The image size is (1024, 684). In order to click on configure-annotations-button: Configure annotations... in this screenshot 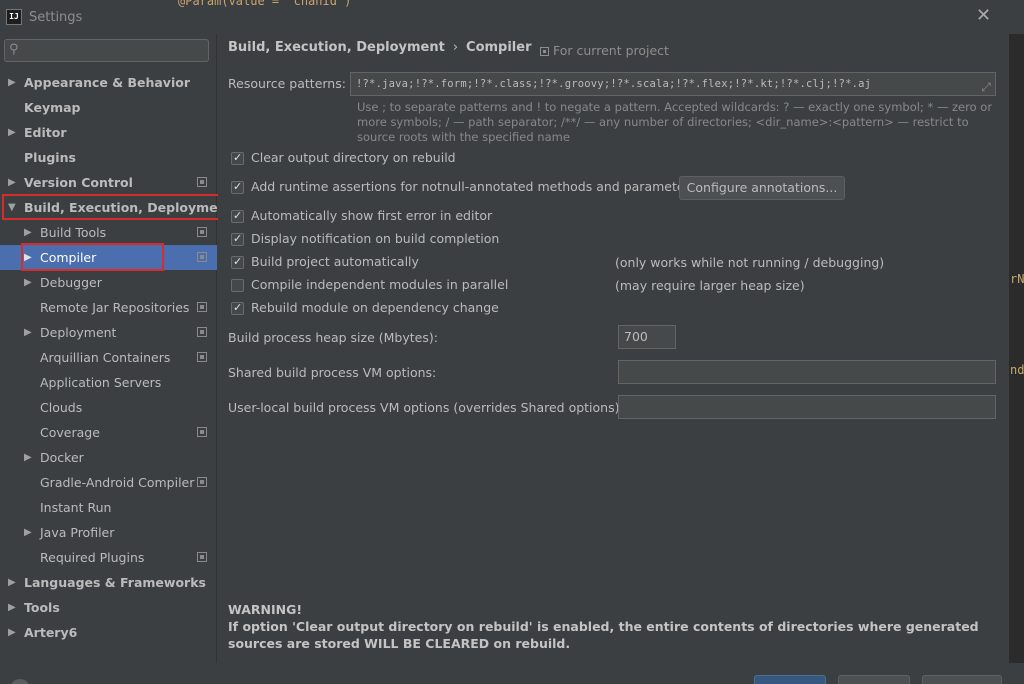, I will do `click(762, 188)`.